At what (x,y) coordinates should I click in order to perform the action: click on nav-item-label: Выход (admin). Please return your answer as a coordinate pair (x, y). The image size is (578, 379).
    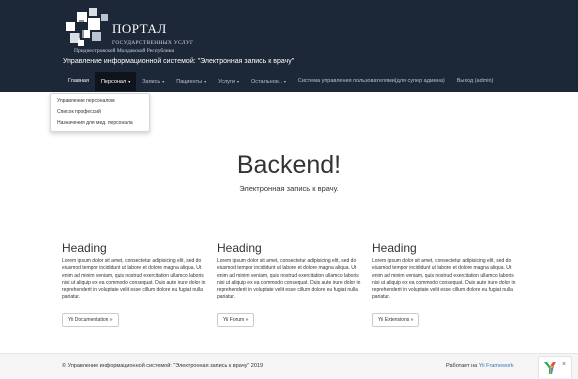
    Looking at the image, I should click on (475, 81).